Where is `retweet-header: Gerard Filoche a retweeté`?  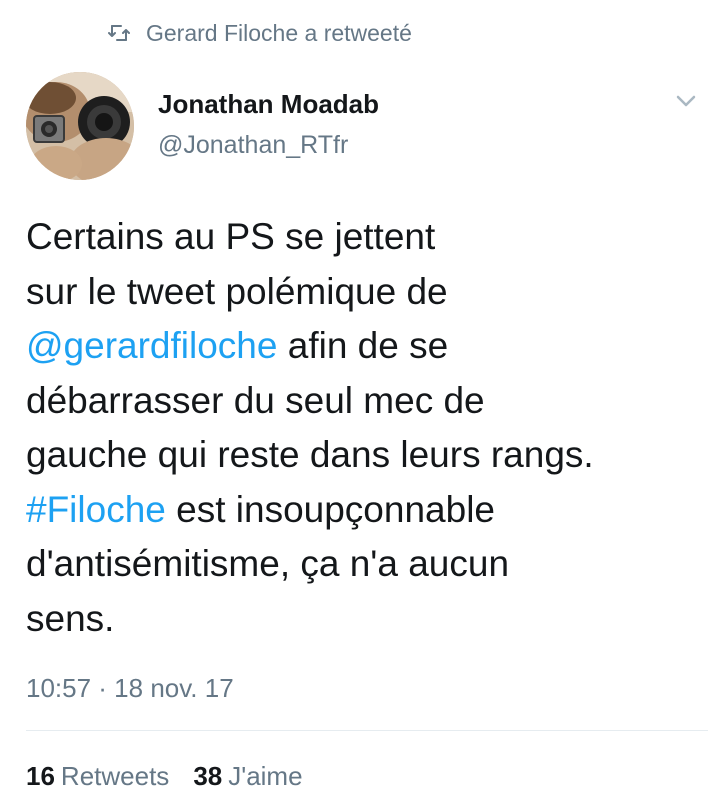
retweet-header: Gerard Filoche a retweeté is located at coordinates (260, 33).